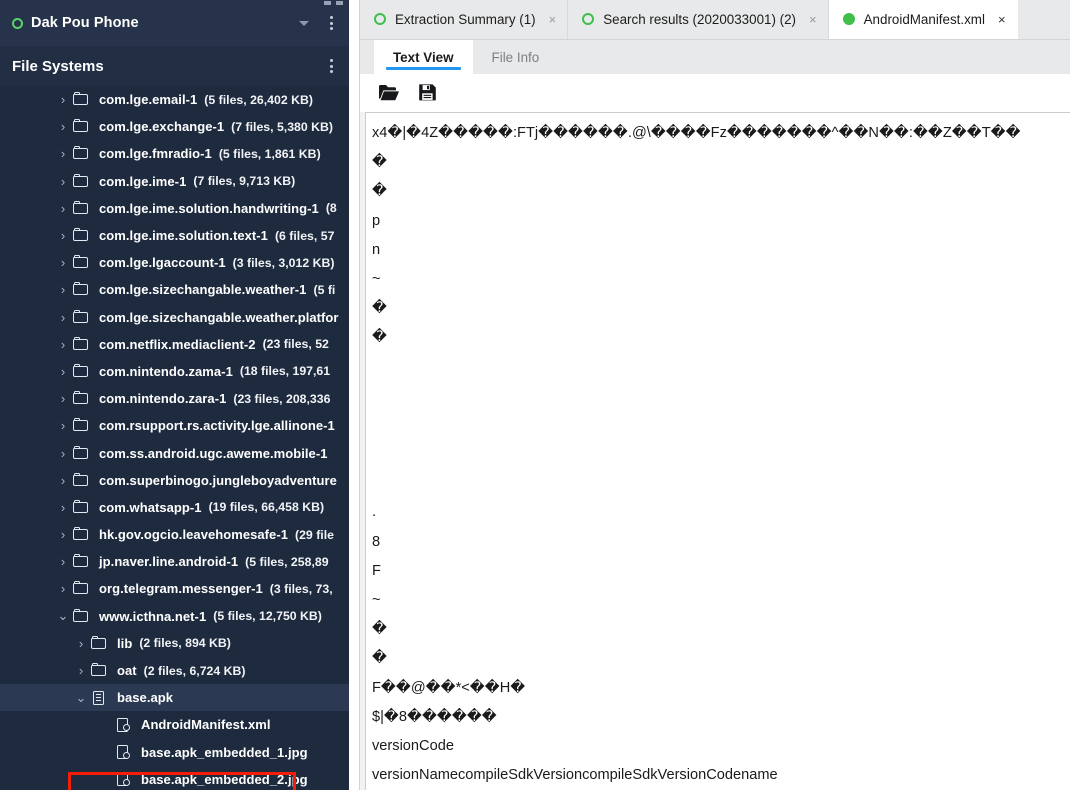  Describe the element at coordinates (169, 562) in the screenshot. I see `tree-item-label: jp.naver.line.android-1` at that location.